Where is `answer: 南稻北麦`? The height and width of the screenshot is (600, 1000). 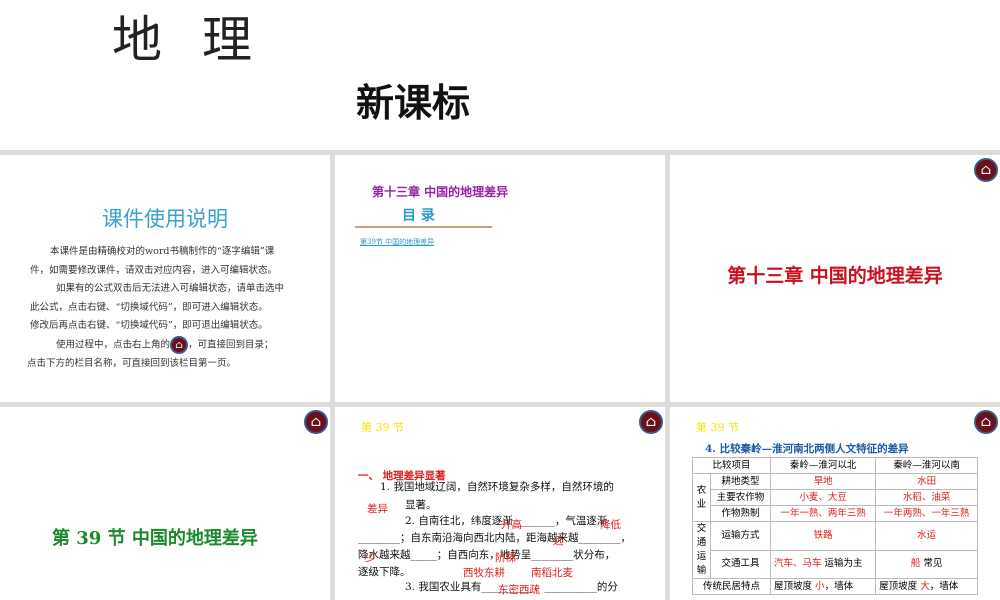
answer: 南稻北麦 is located at coordinates (552, 573).